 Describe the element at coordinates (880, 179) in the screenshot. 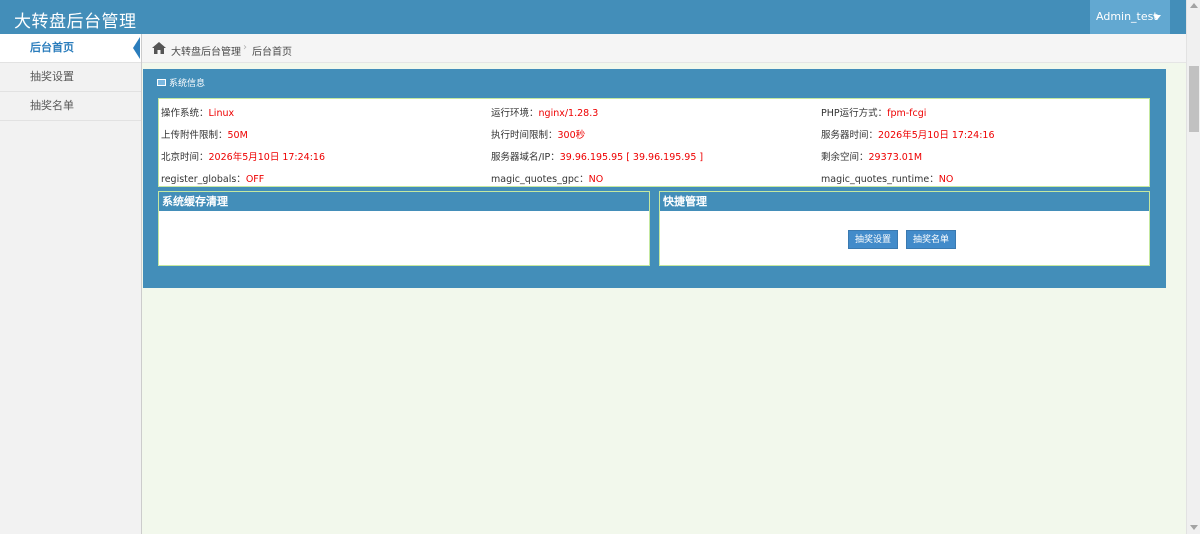

I see `info-label: magic_quotes_runtime：` at that location.